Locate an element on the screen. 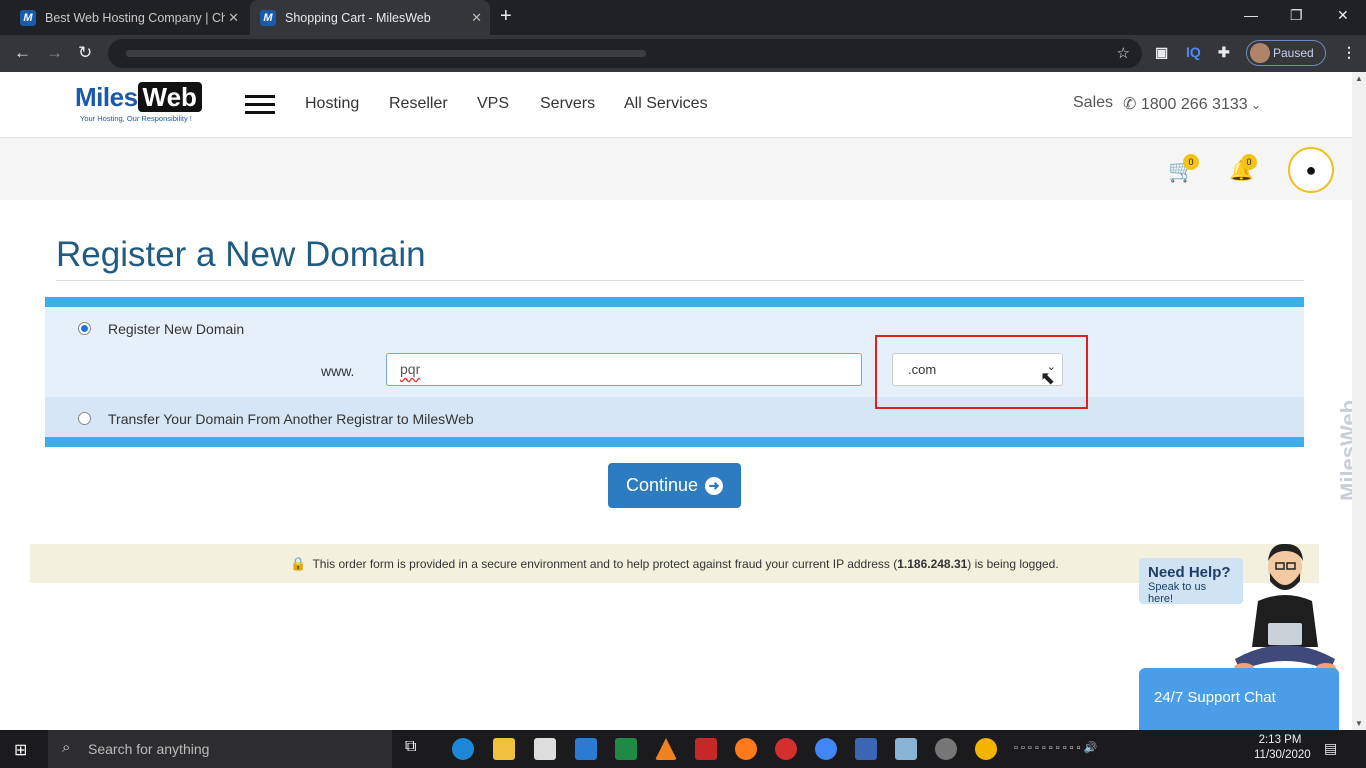 This screenshot has height=768, width=1366. search-placeholder: Search for anything is located at coordinates (149, 749).